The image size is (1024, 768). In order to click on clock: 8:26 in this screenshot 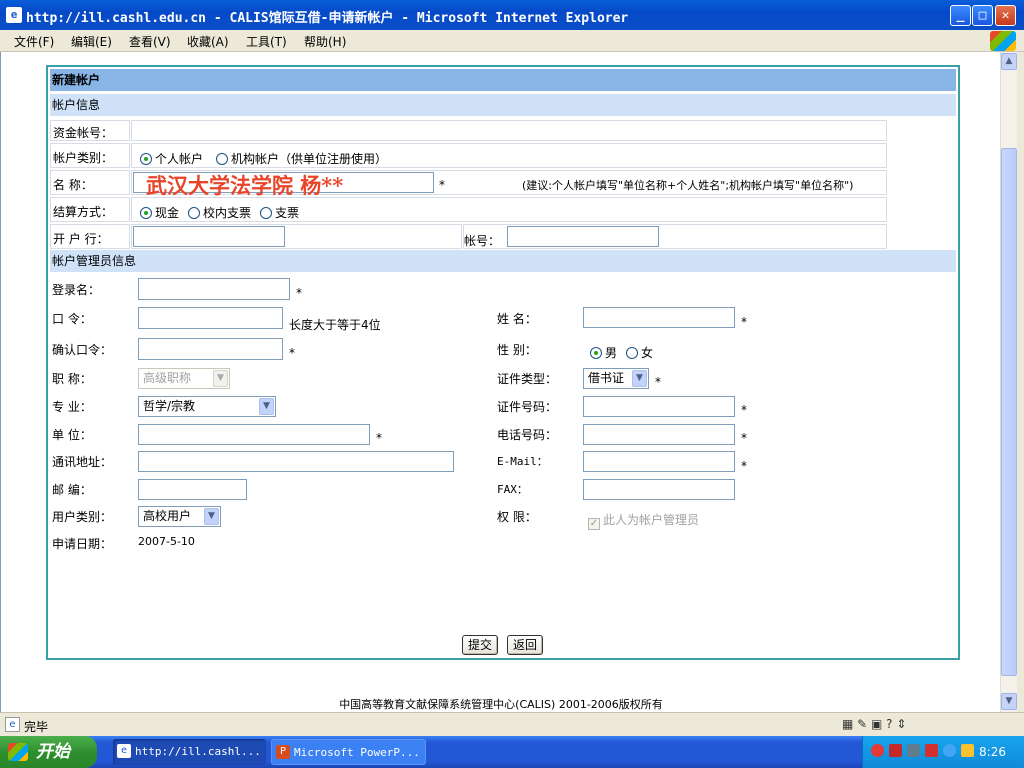, I will do `click(992, 752)`.